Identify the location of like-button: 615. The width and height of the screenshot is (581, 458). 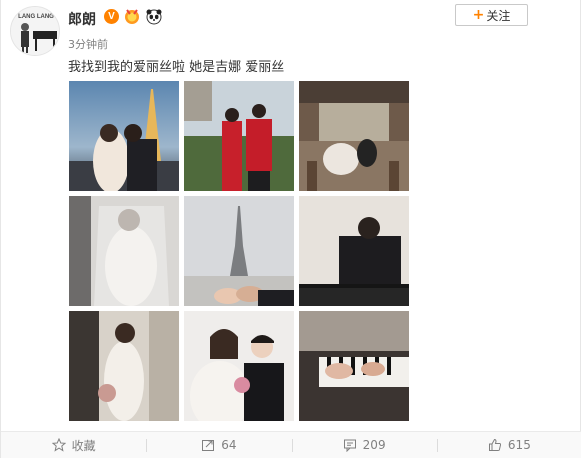
(508, 445).